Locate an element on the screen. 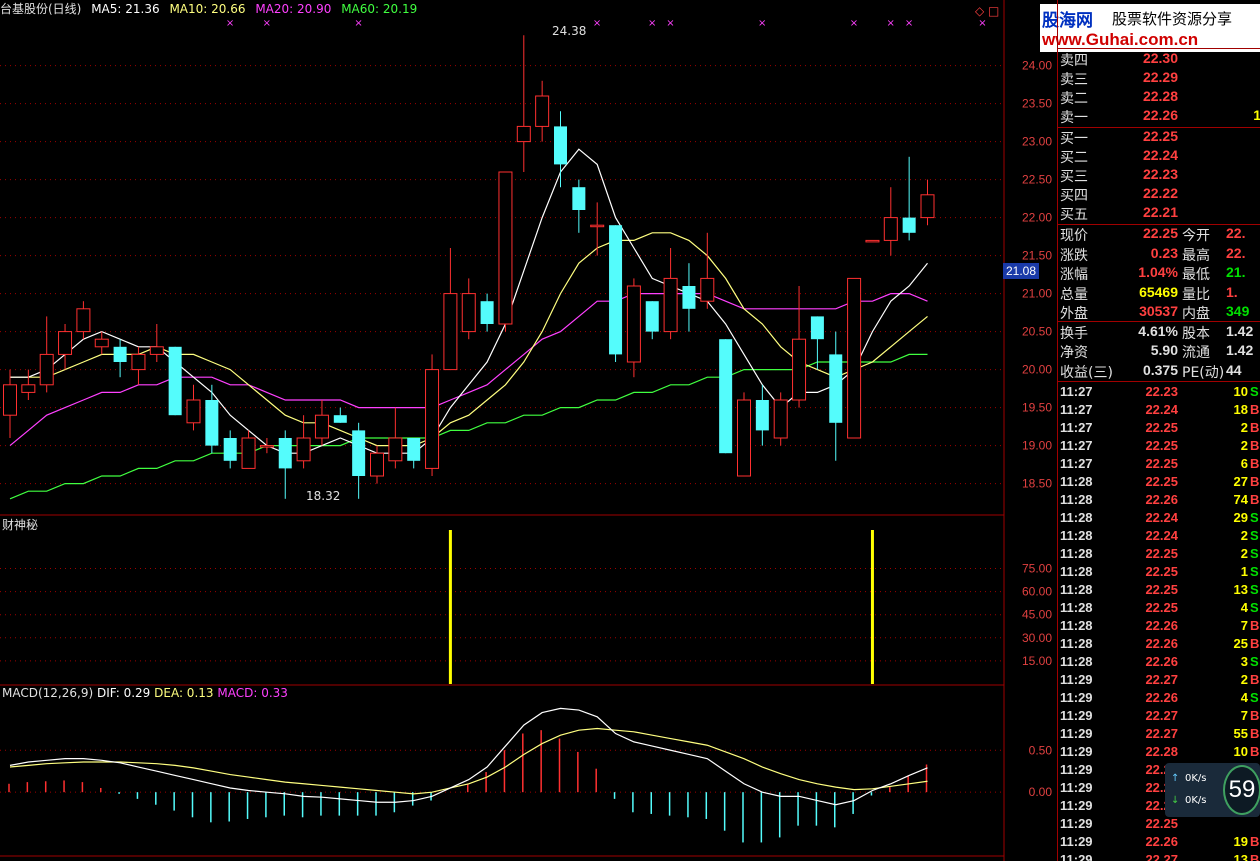  tick-volume: 7 is located at coordinates (1244, 625).